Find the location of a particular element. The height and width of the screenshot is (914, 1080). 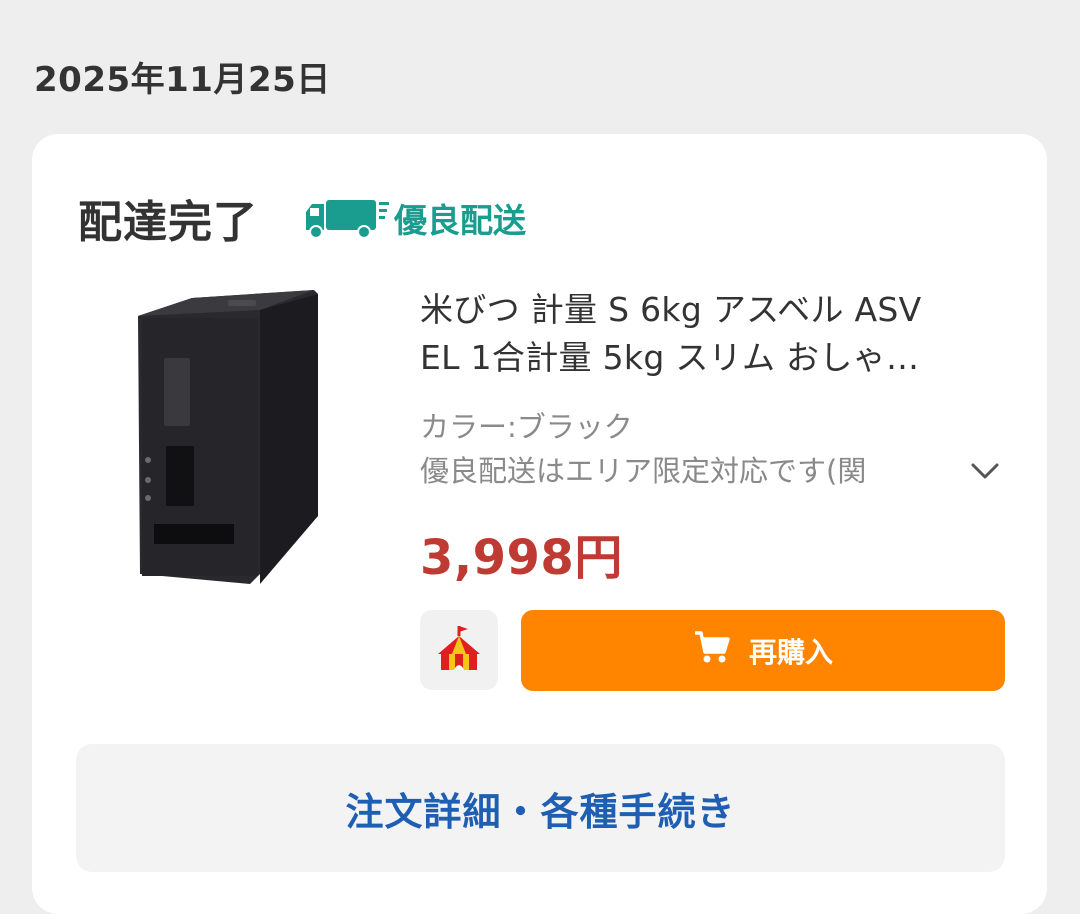

shipping-note: 優良配送はエリア限定対応です(関 is located at coordinates (643, 471).